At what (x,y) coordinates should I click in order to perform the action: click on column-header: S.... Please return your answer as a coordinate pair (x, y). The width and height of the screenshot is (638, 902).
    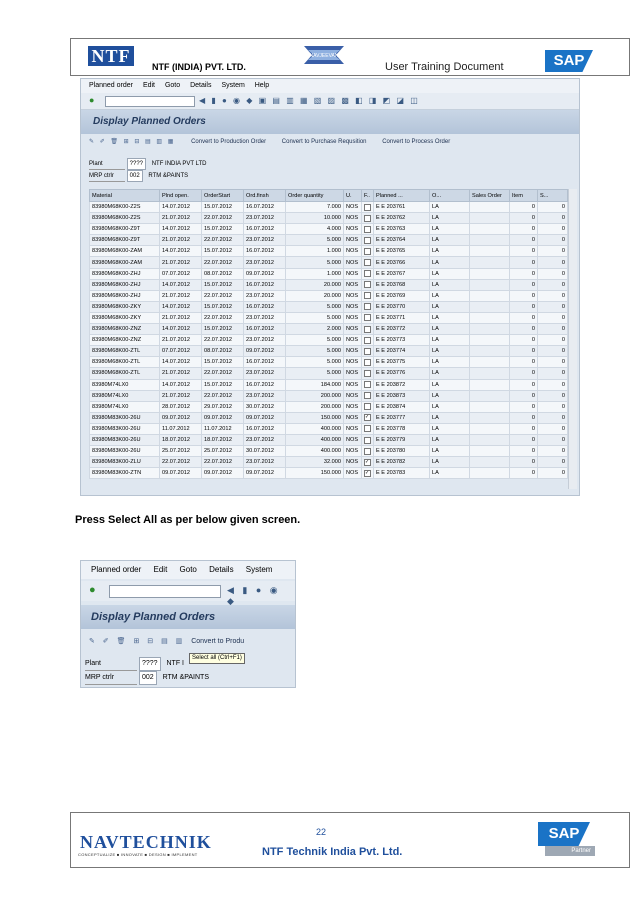
    Looking at the image, I should click on (552, 195).